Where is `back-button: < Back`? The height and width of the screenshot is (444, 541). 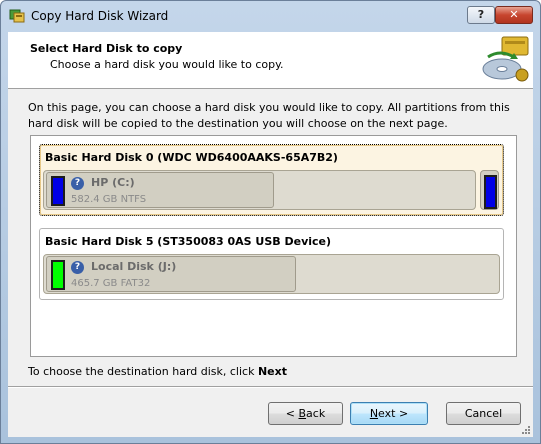
back-button: < Back is located at coordinates (305, 413).